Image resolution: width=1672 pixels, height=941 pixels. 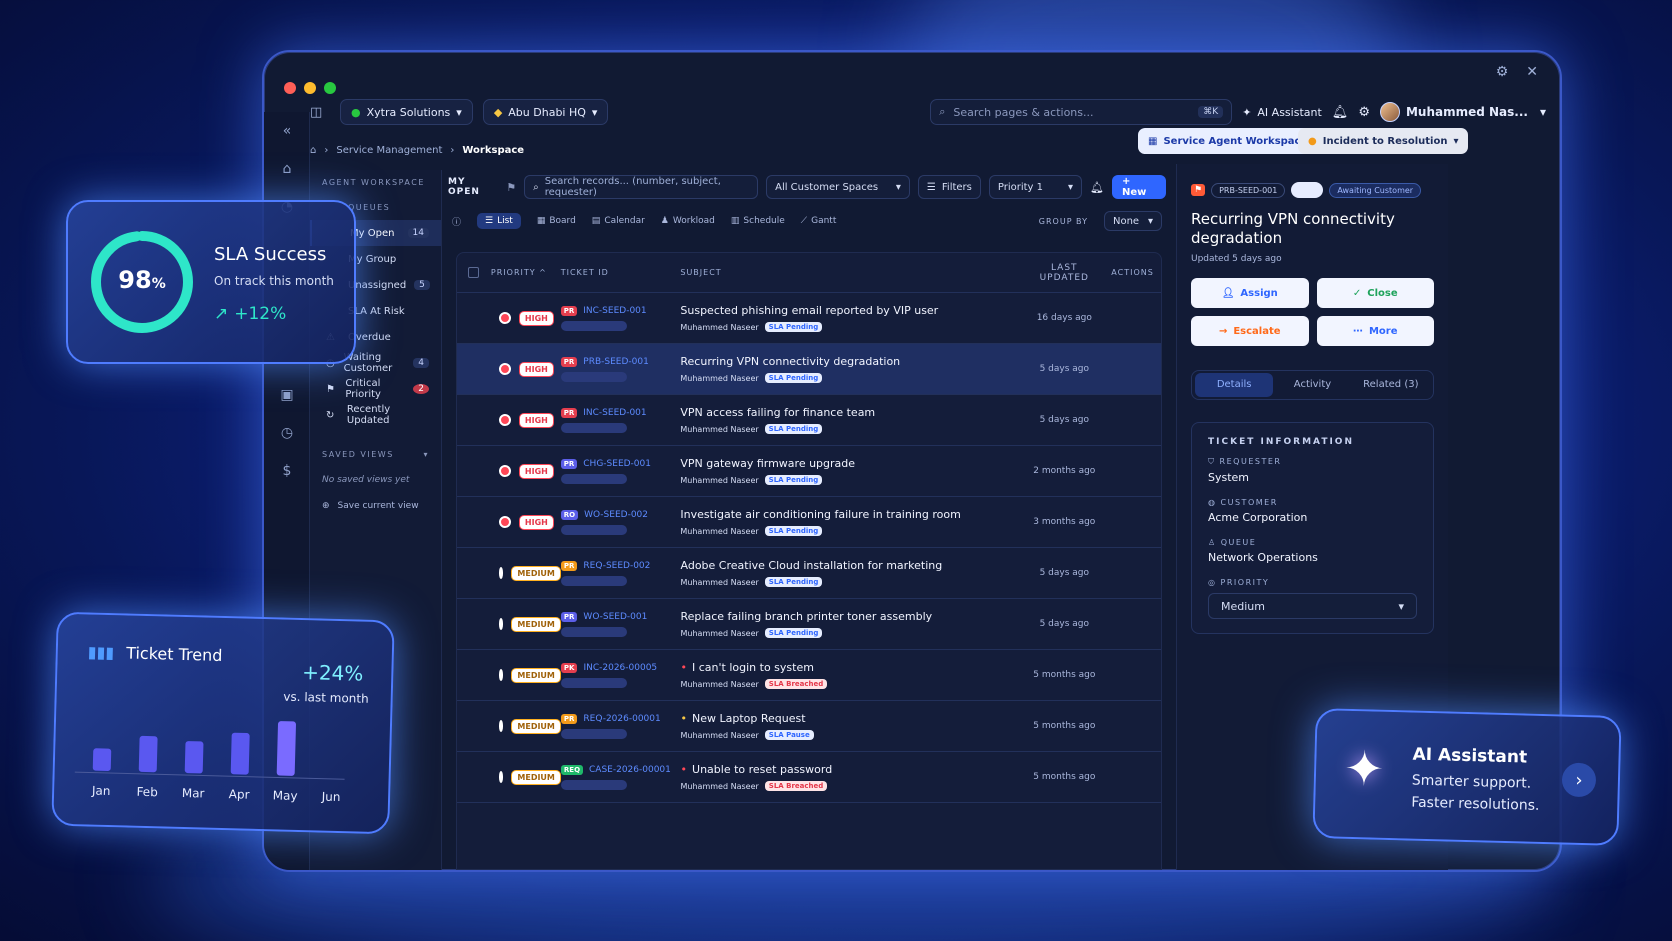 What do you see at coordinates (375, 389) in the screenshot?
I see `sidebar-item-critical-priority: ⚑ Critical Priority 2` at bounding box center [375, 389].